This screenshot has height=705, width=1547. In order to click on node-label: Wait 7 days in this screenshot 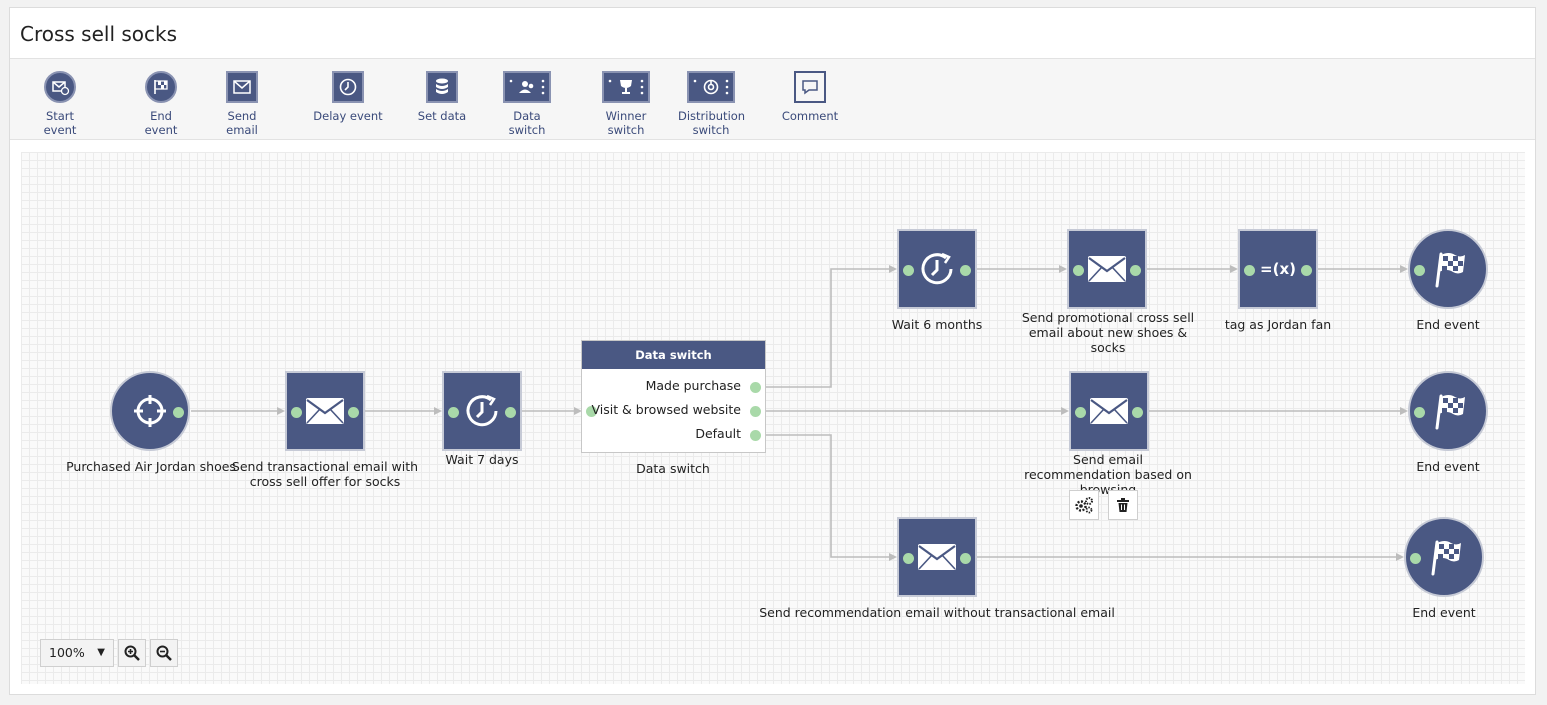, I will do `click(482, 459)`.